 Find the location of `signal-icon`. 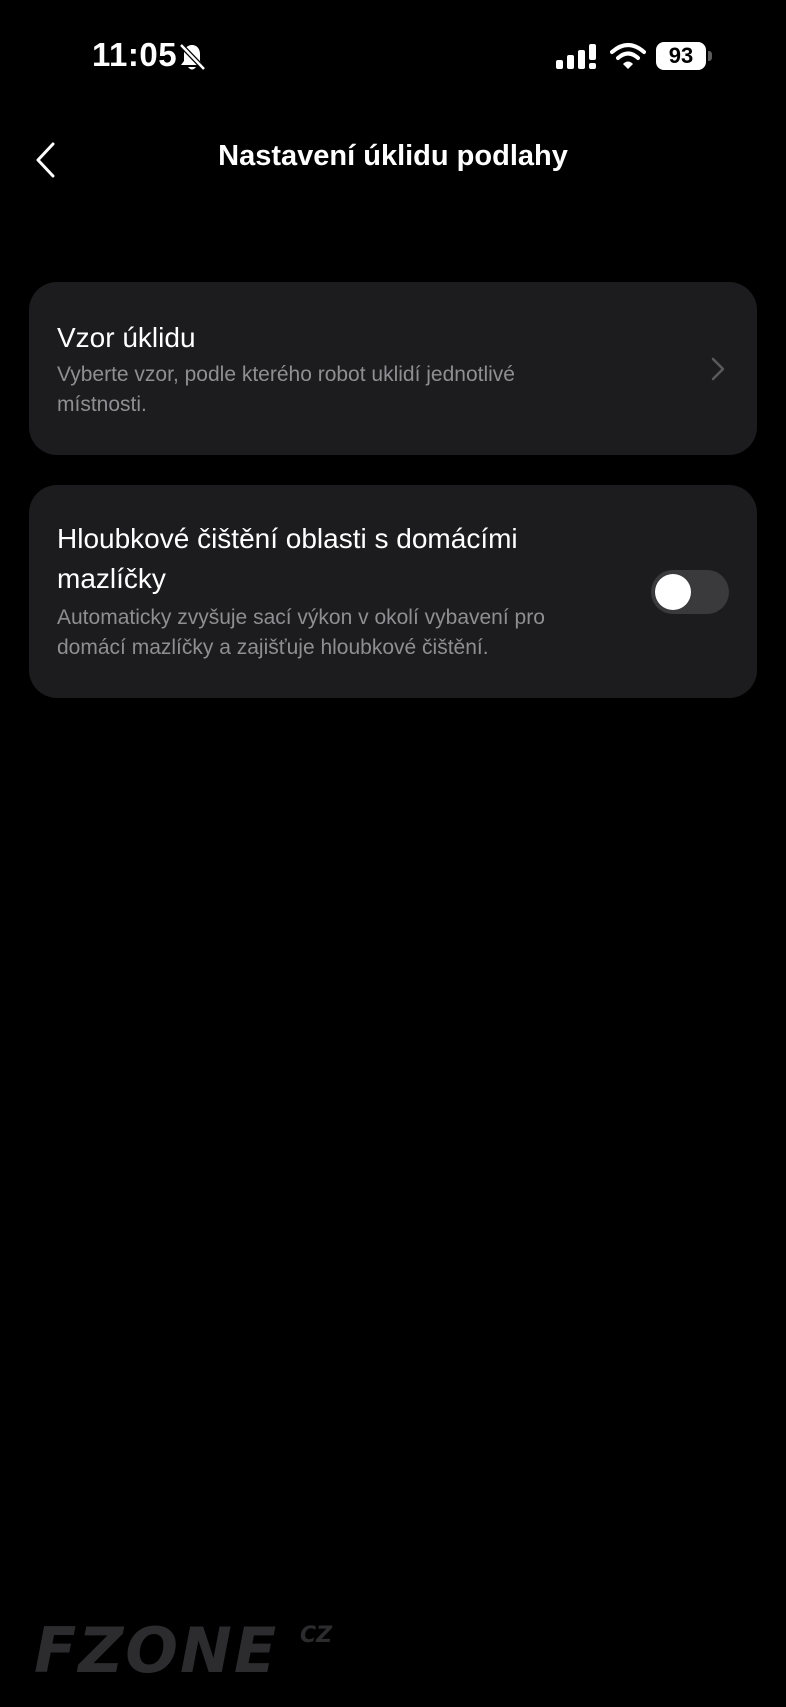

signal-icon is located at coordinates (576, 56).